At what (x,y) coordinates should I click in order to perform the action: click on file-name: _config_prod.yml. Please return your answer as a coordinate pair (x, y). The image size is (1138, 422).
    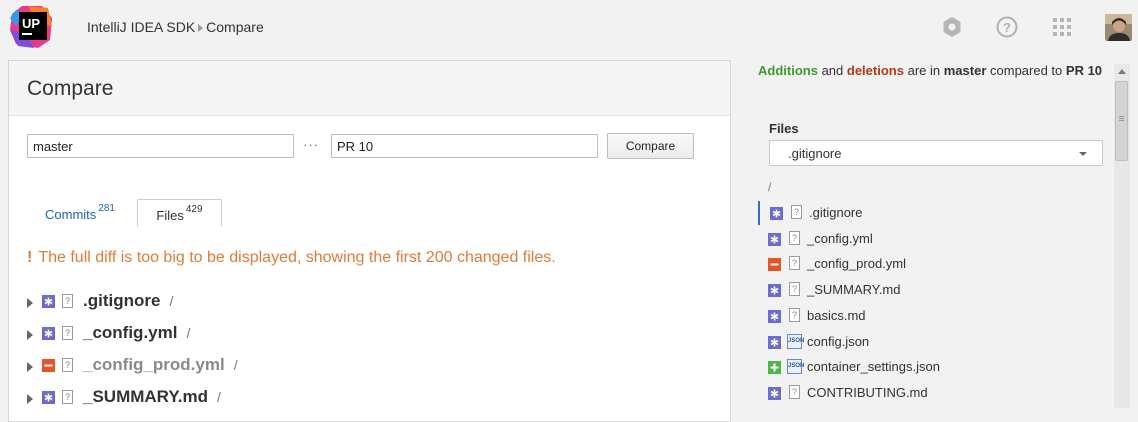
    Looking at the image, I should click on (154, 364).